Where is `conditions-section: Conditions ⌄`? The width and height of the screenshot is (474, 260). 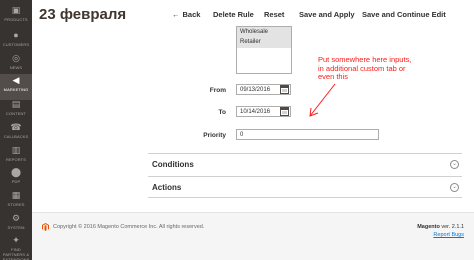
conditions-section: Conditions ⌄ is located at coordinates (305, 164).